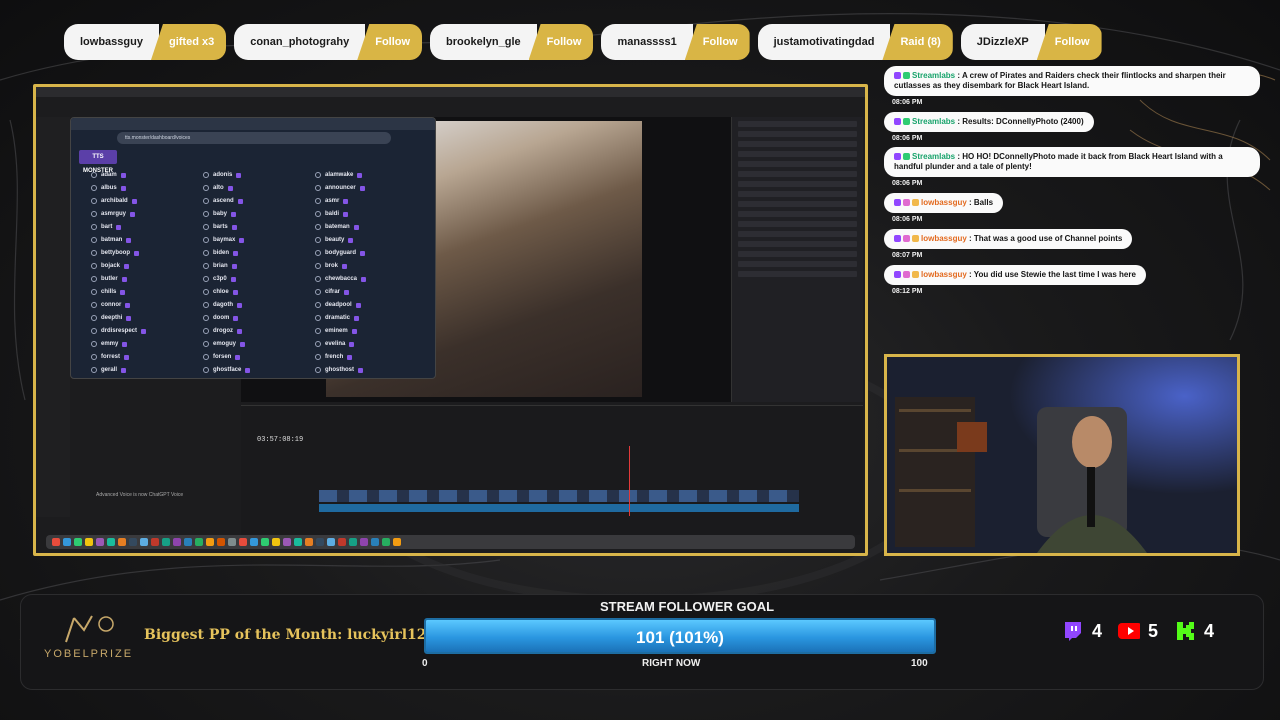  Describe the element at coordinates (147, 318) in the screenshot. I see `voice-option: deepthi` at that location.